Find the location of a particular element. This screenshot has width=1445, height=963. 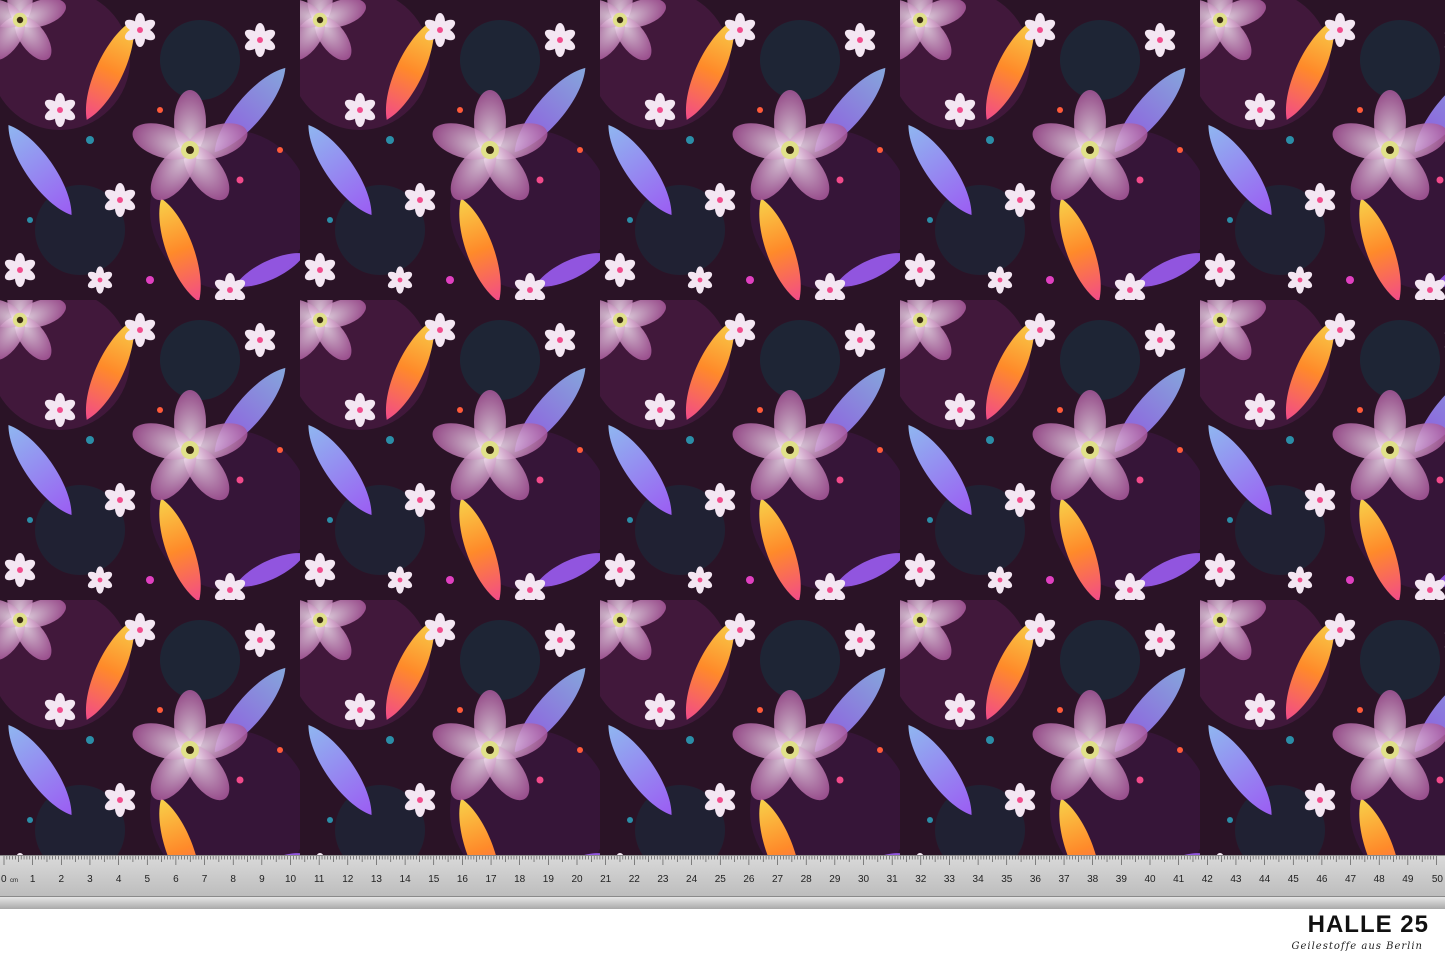

ruler-label: 49 is located at coordinates (1408, 879).